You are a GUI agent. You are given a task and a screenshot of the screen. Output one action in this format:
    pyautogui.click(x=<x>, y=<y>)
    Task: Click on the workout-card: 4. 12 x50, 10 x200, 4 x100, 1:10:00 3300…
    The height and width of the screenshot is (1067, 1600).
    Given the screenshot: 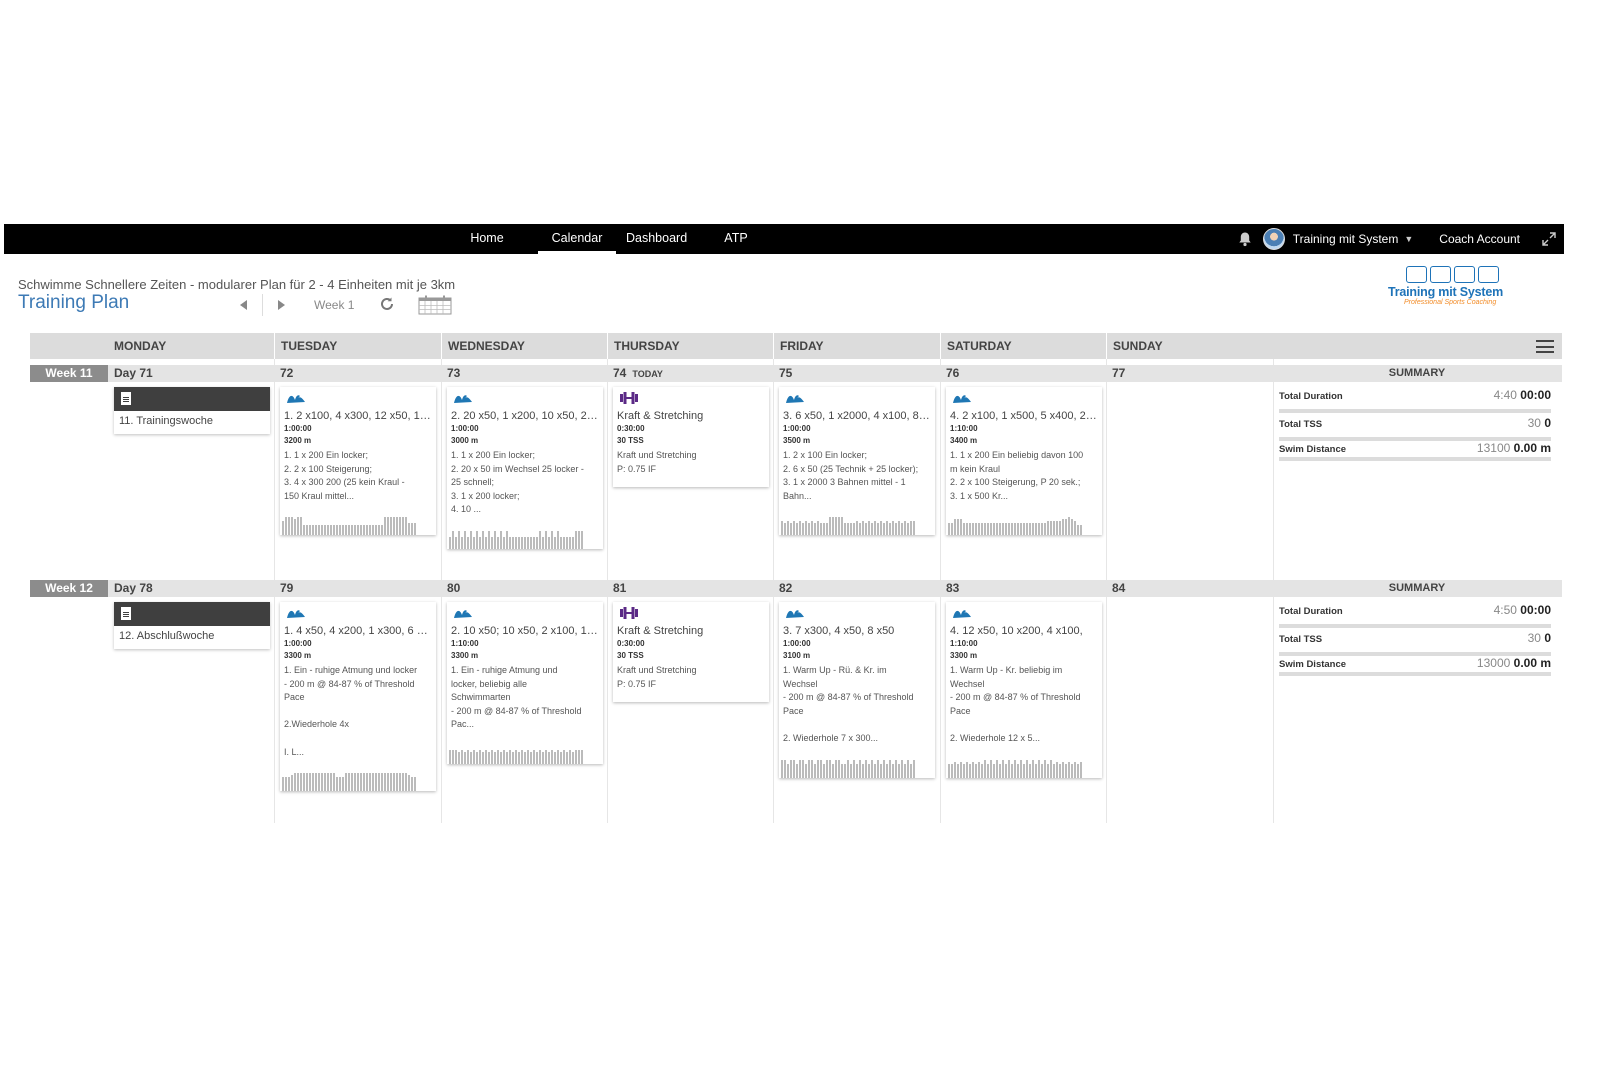 What is the action you would take?
    pyautogui.click(x=1024, y=690)
    